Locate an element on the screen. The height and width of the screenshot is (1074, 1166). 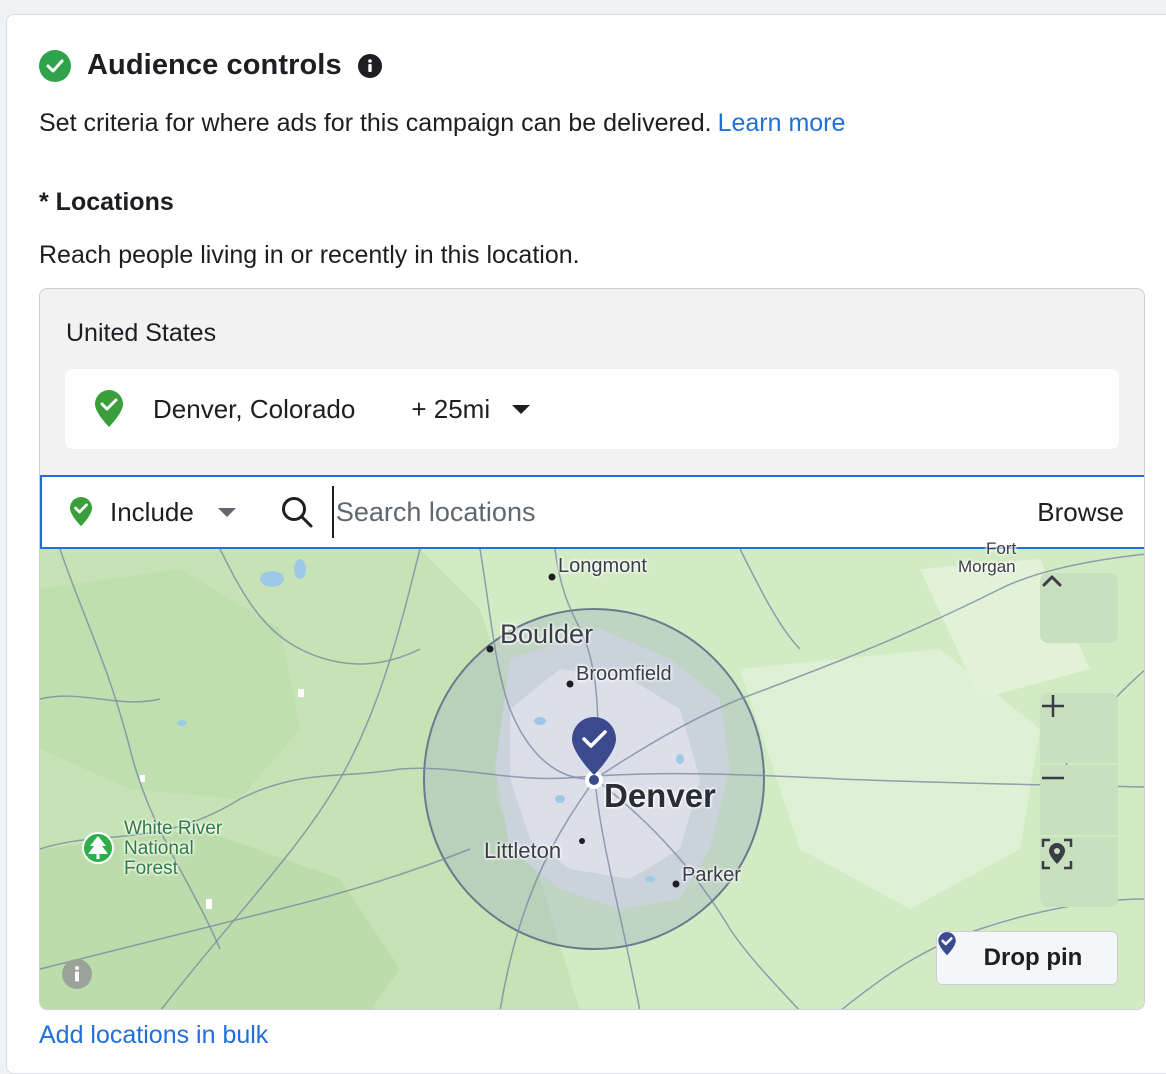
map-label-white-river: White River is located at coordinates (173, 828).